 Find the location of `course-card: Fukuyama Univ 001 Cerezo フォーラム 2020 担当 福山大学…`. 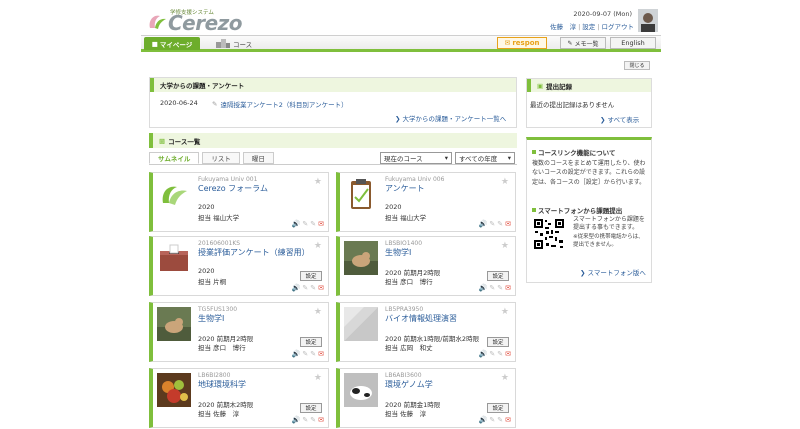

course-card: Fukuyama Univ 001 Cerezo フォーラム 2020 担当 福山大学… is located at coordinates (239, 202).